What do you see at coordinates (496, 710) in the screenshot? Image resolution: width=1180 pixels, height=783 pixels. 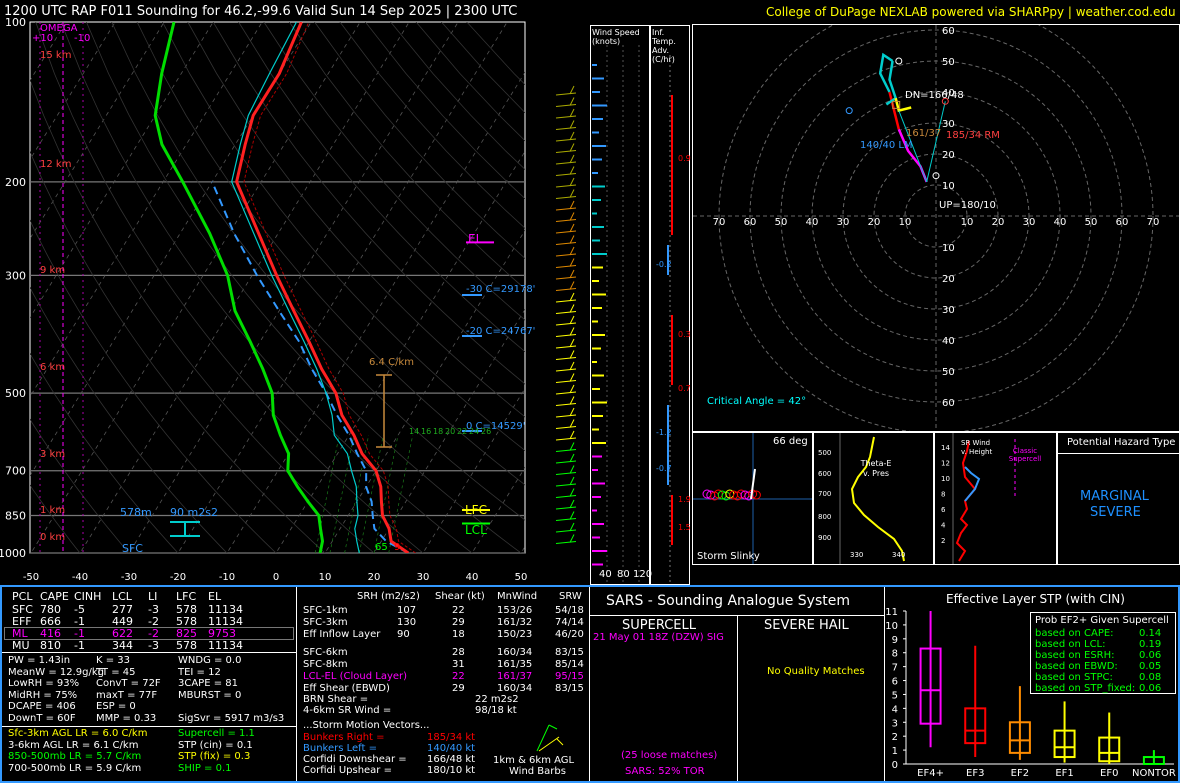 I see `kin-srwind-value: 98/18 kt` at bounding box center [496, 710].